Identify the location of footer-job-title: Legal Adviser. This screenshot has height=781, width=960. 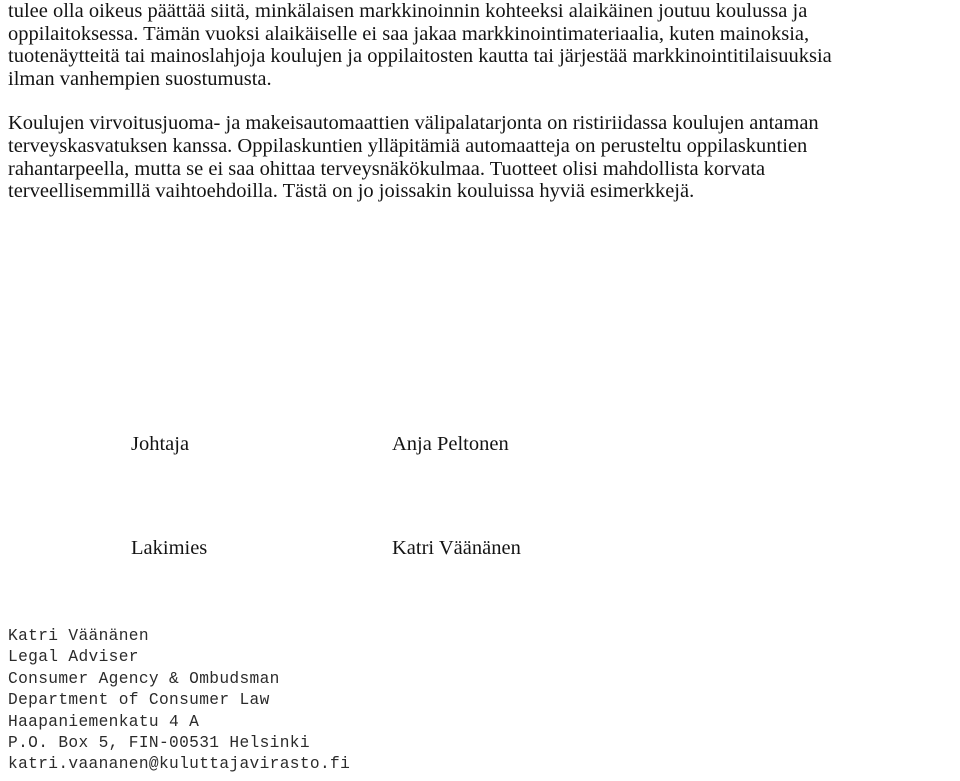
(73, 657).